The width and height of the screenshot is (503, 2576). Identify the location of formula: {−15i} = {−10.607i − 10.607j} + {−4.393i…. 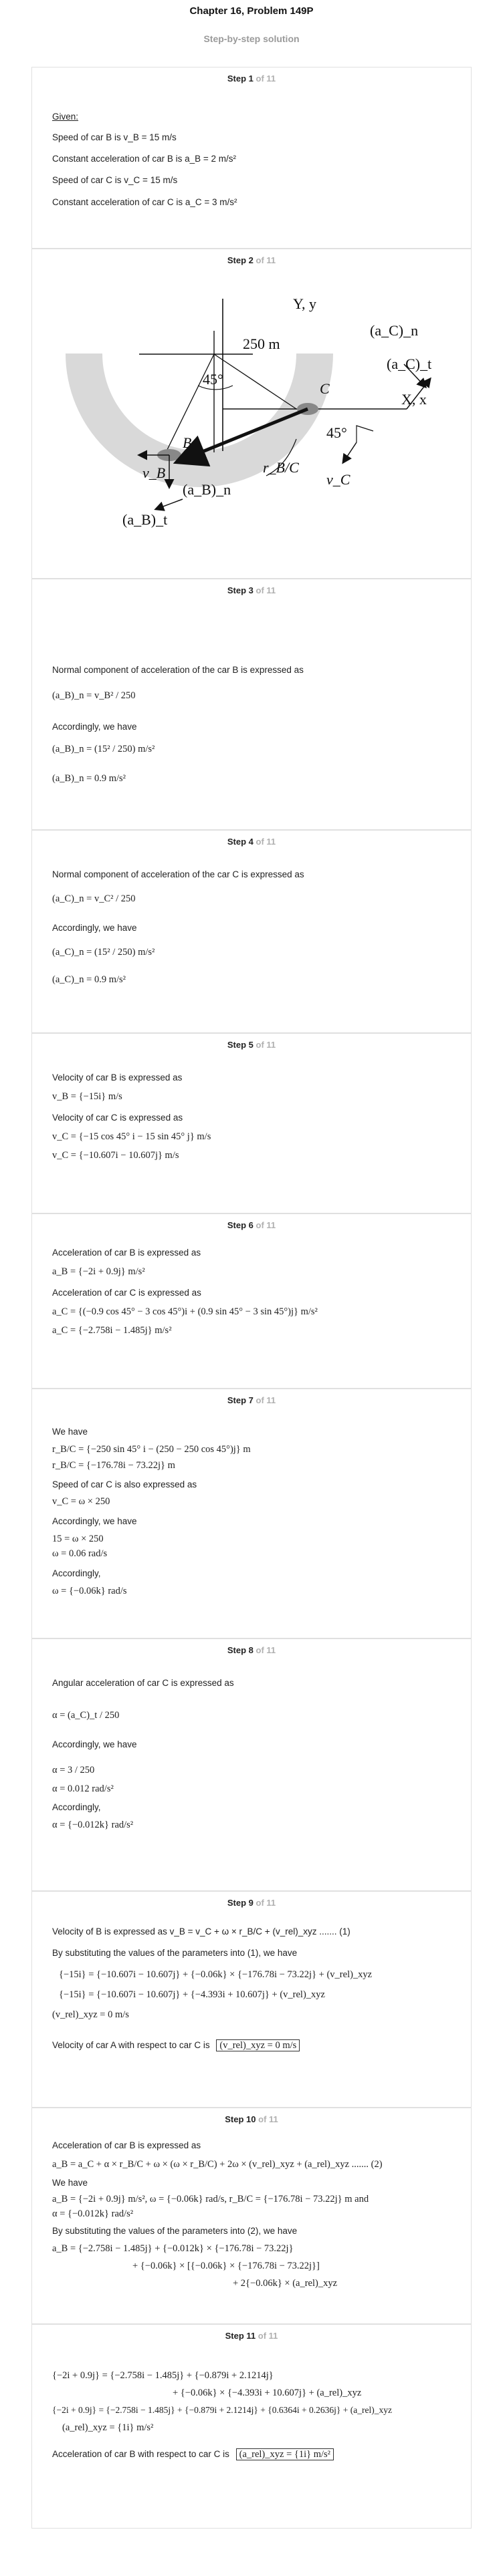
(192, 1994).